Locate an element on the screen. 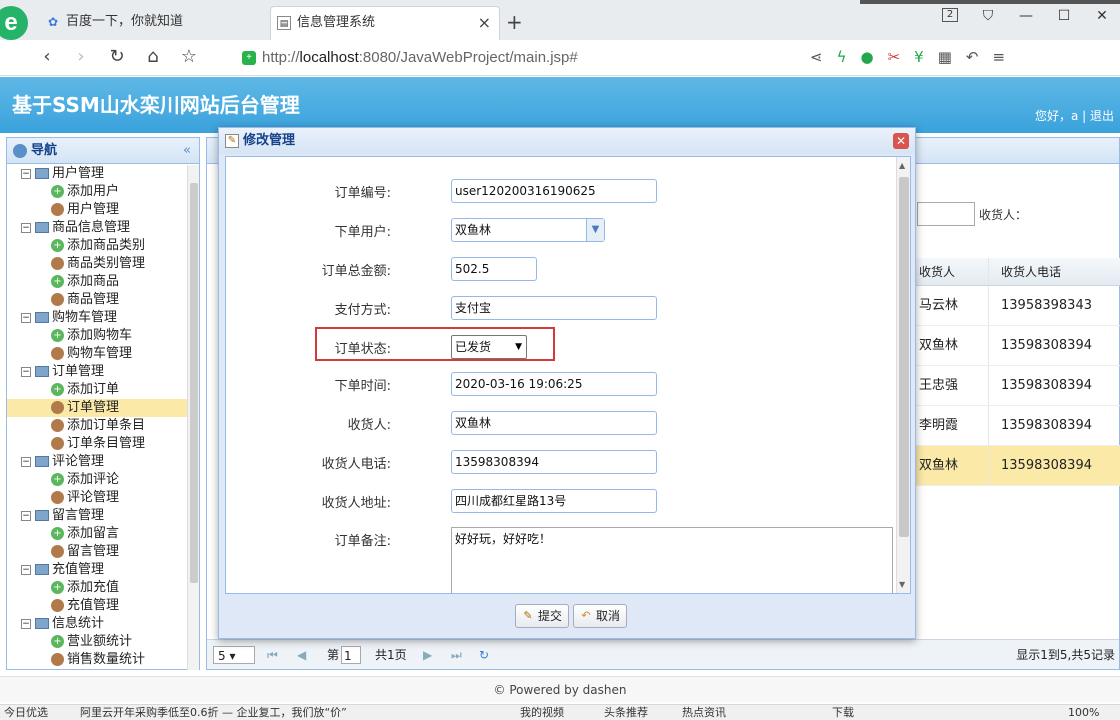  sidebar-item: + 添加充值 is located at coordinates (97, 588).